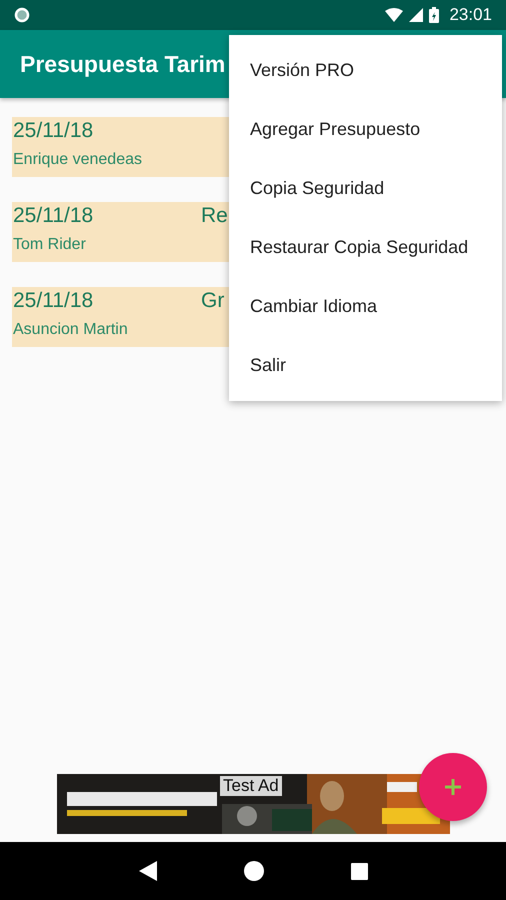 Image resolution: width=506 pixels, height=900 pixels. I want to click on app-title: Presupuesta Tarim, so click(123, 64).